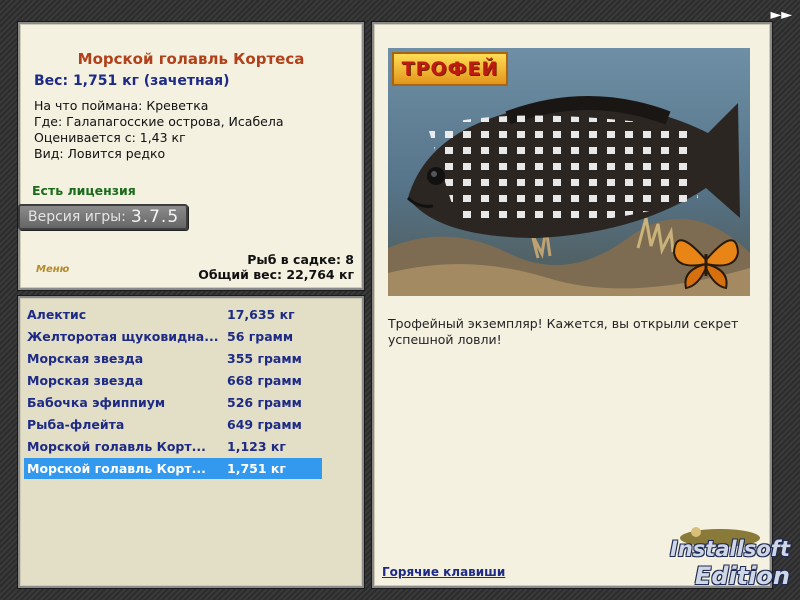 Image resolution: width=800 pixels, height=600 pixels. What do you see at coordinates (300, 259) in the screenshot?
I see `keepnet-count: Рыб в садке: 8` at bounding box center [300, 259].